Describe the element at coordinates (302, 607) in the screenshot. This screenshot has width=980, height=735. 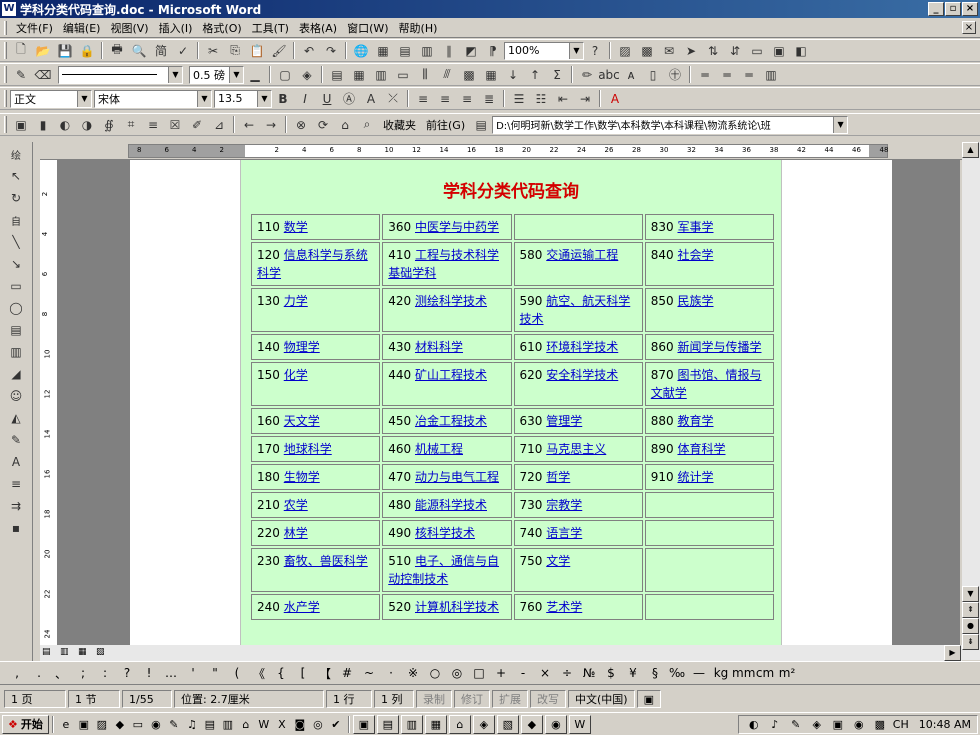
I see `subject-link: 水产学` at that location.